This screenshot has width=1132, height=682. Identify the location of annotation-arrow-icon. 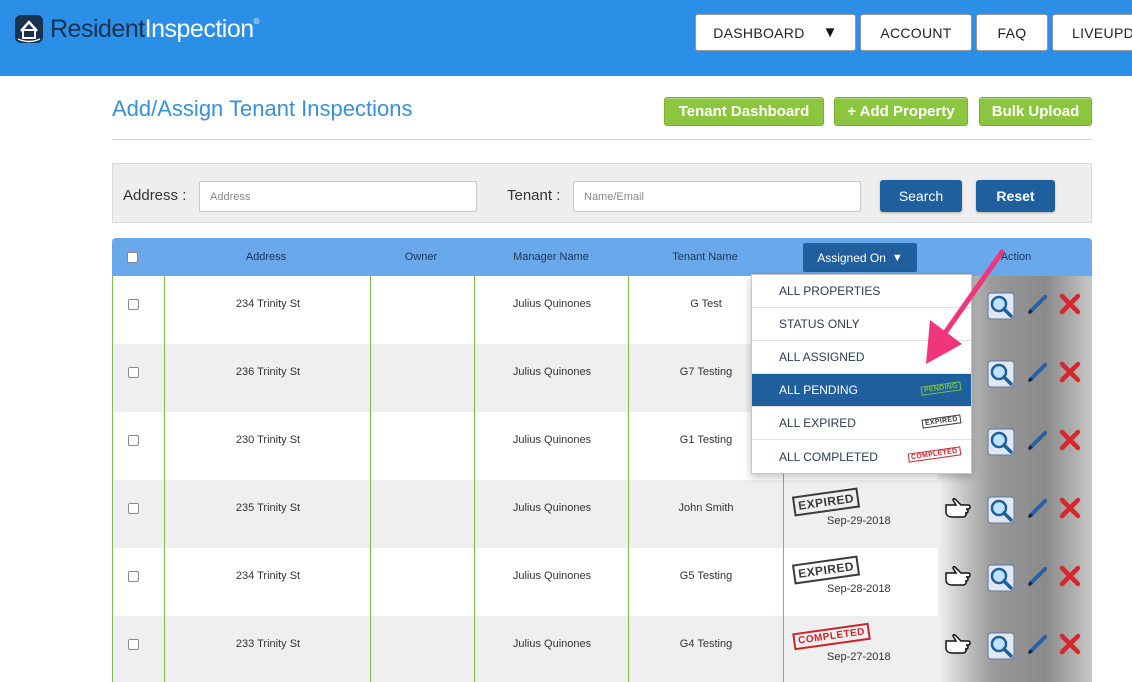
(965, 306).